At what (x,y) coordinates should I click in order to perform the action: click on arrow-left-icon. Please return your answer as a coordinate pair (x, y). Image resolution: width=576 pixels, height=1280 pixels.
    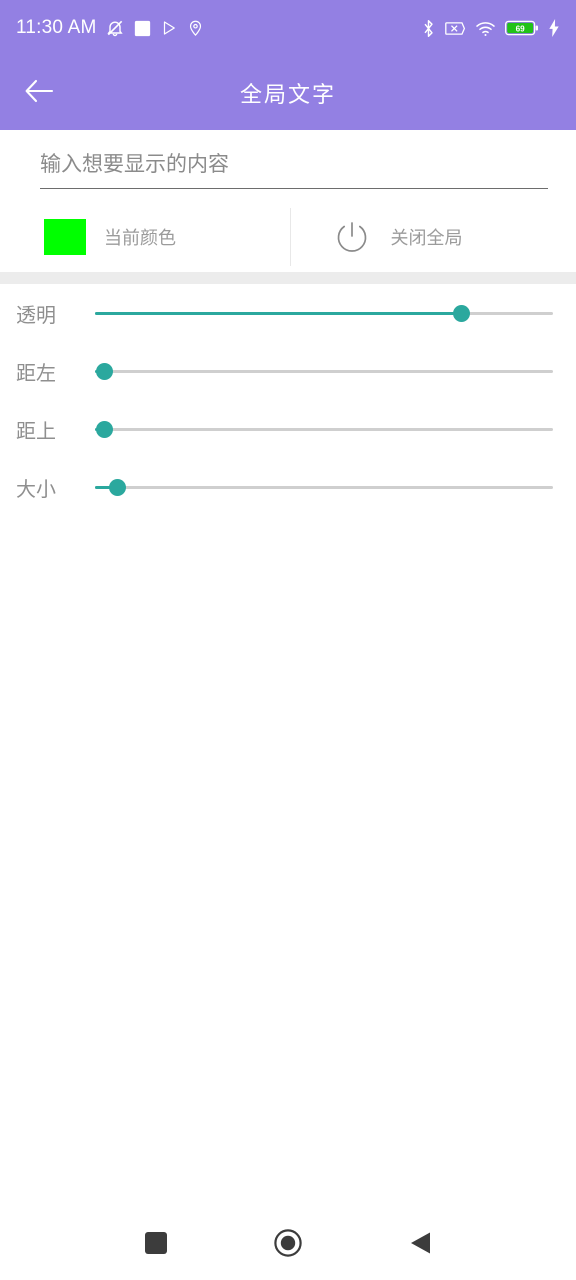
    Looking at the image, I should click on (39, 93).